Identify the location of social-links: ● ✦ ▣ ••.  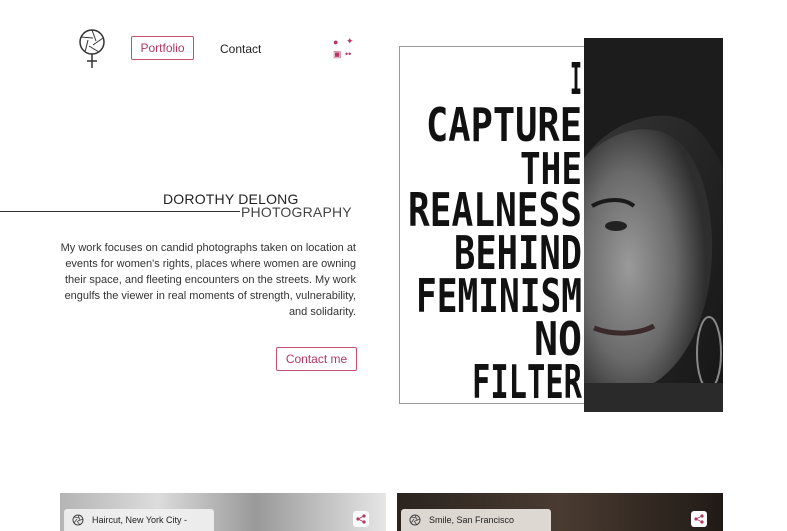
(346, 49).